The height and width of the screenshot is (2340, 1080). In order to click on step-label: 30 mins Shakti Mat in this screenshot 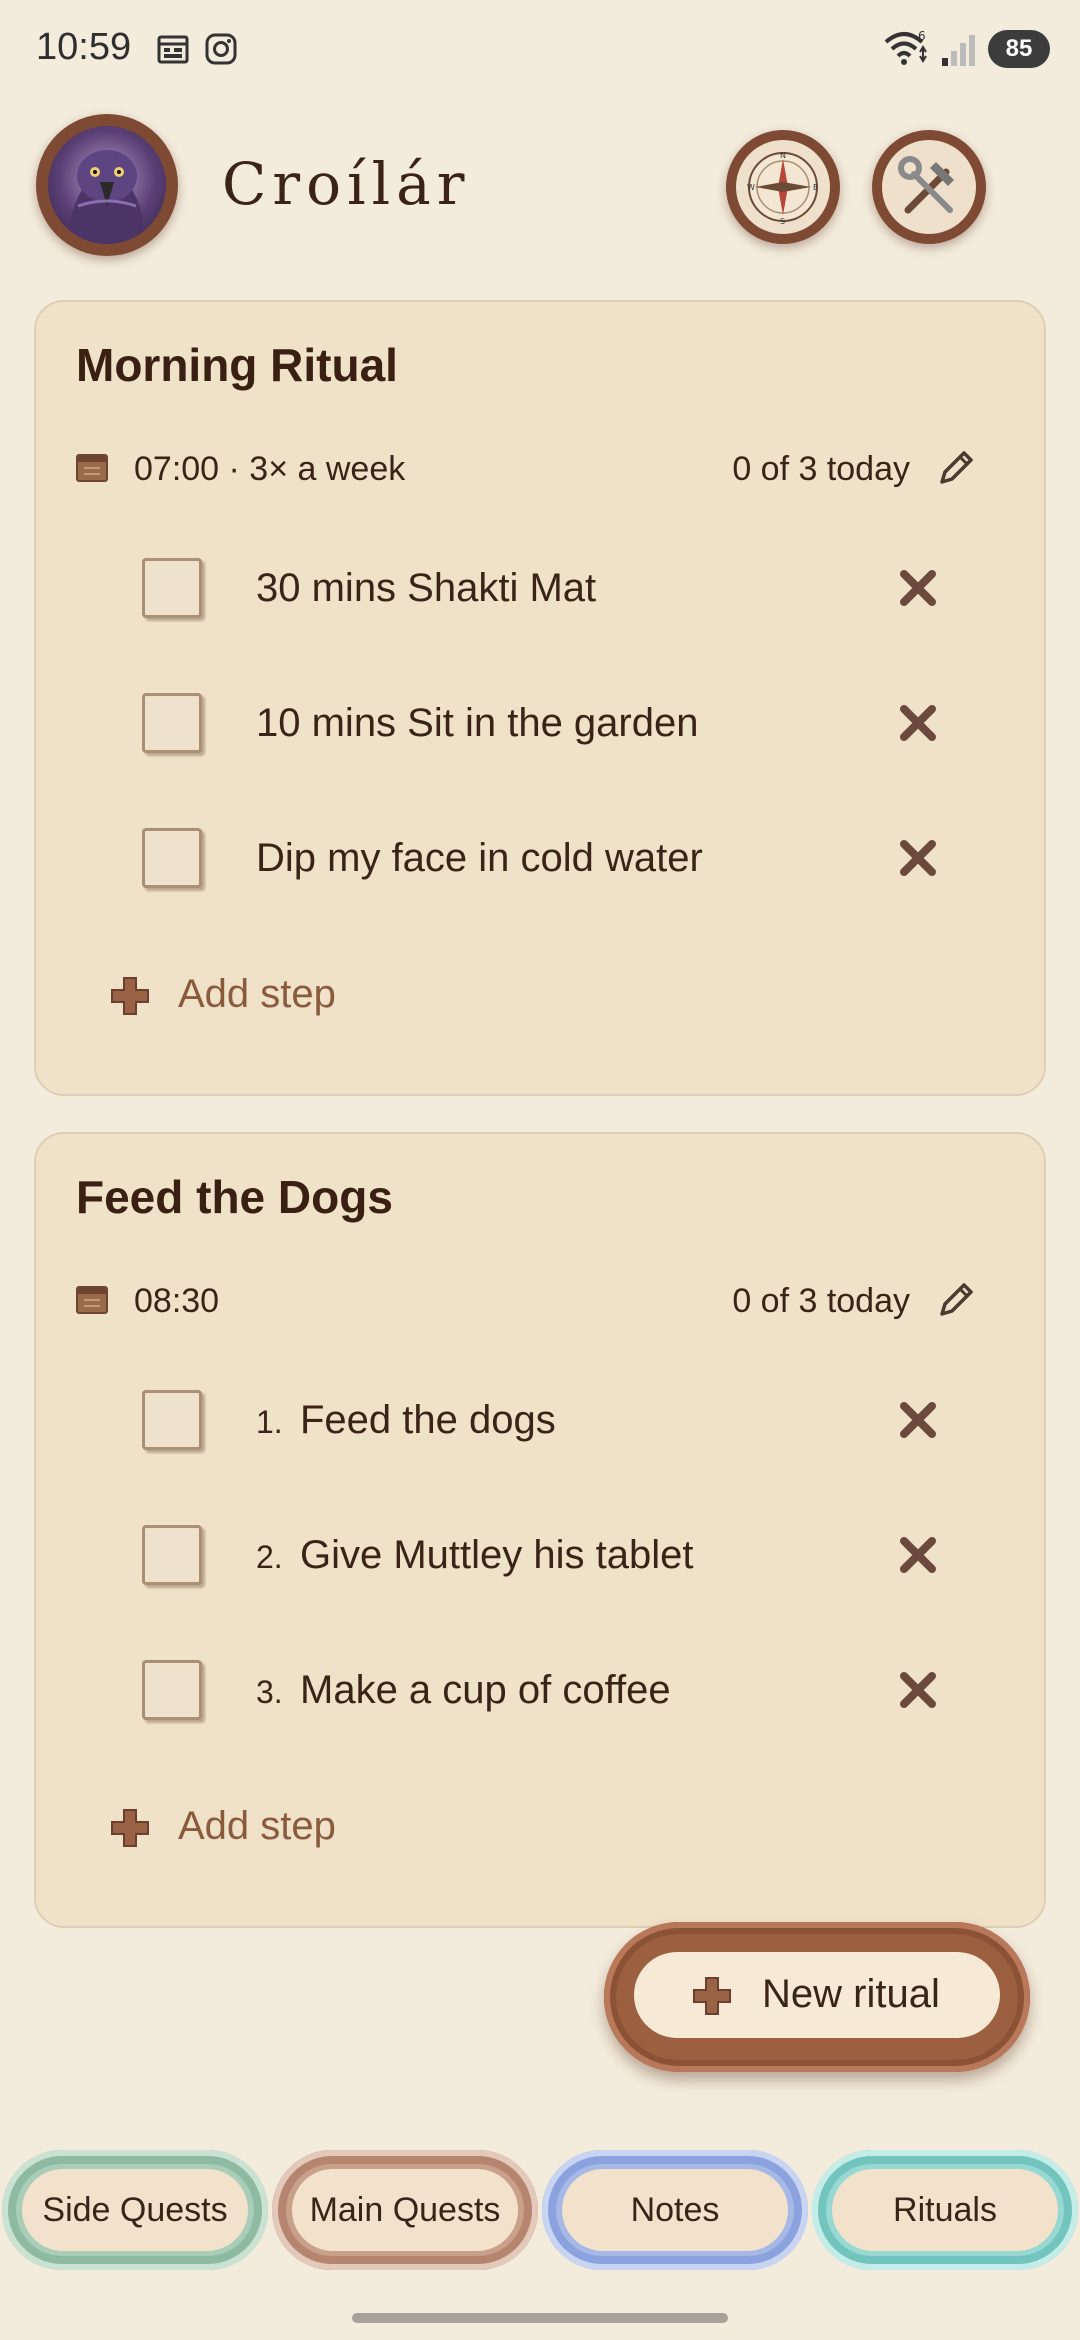, I will do `click(426, 588)`.